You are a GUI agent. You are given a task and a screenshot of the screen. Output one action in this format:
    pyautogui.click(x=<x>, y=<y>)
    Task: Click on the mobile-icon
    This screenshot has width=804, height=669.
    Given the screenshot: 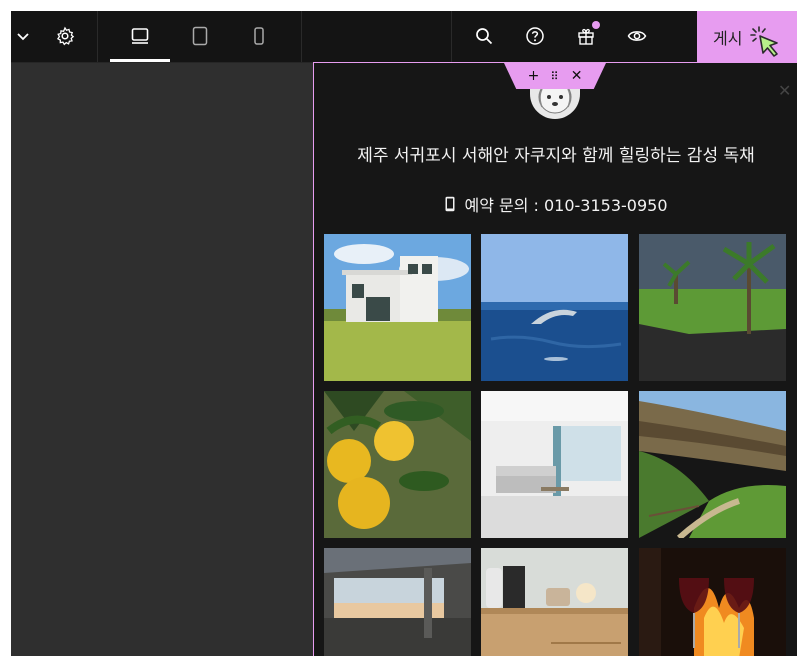 What is the action you would take?
    pyautogui.click(x=259, y=36)
    